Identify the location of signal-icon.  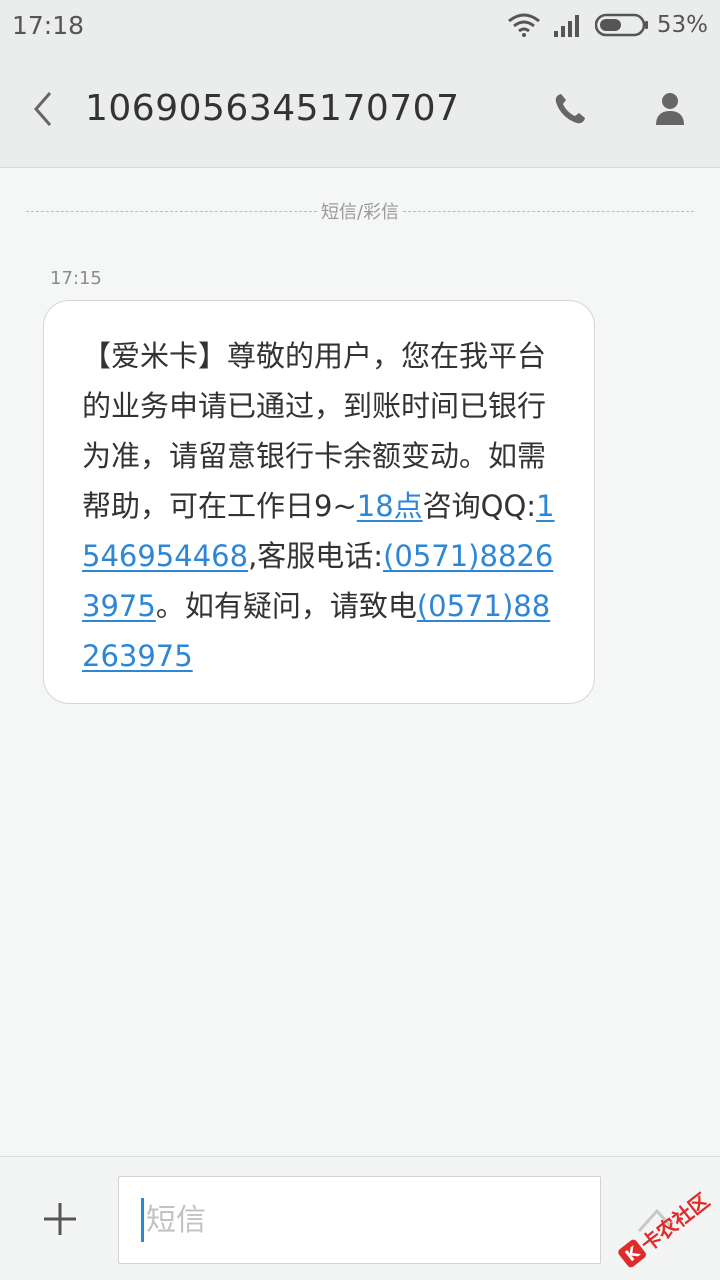
(568, 25).